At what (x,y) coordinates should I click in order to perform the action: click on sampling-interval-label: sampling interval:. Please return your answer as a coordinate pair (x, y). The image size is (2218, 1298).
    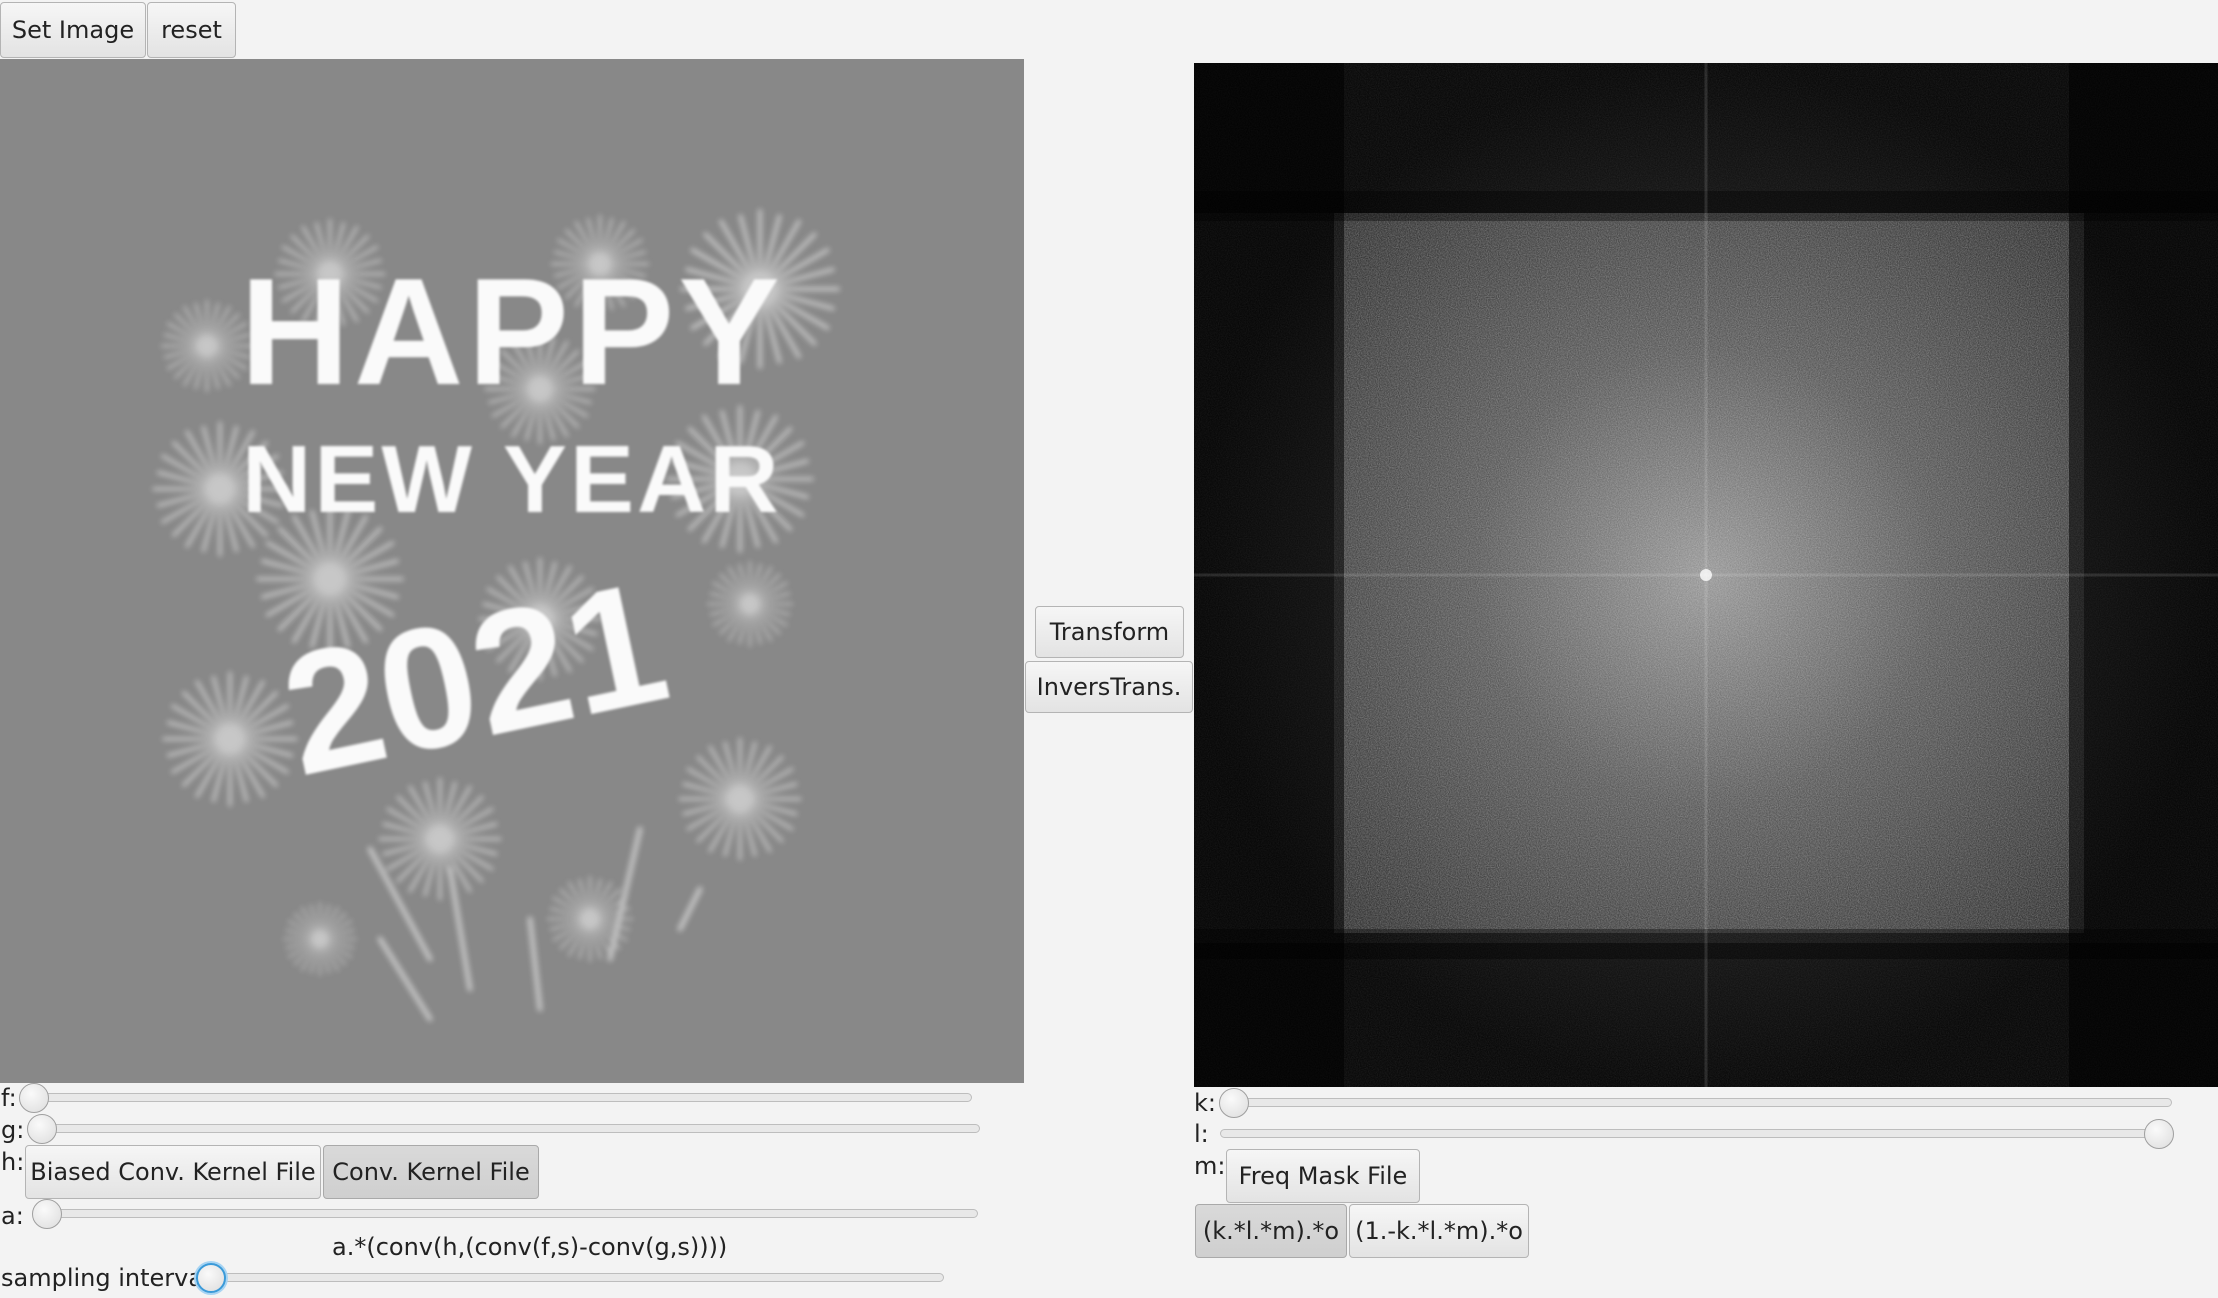
    Looking at the image, I should click on (109, 1278).